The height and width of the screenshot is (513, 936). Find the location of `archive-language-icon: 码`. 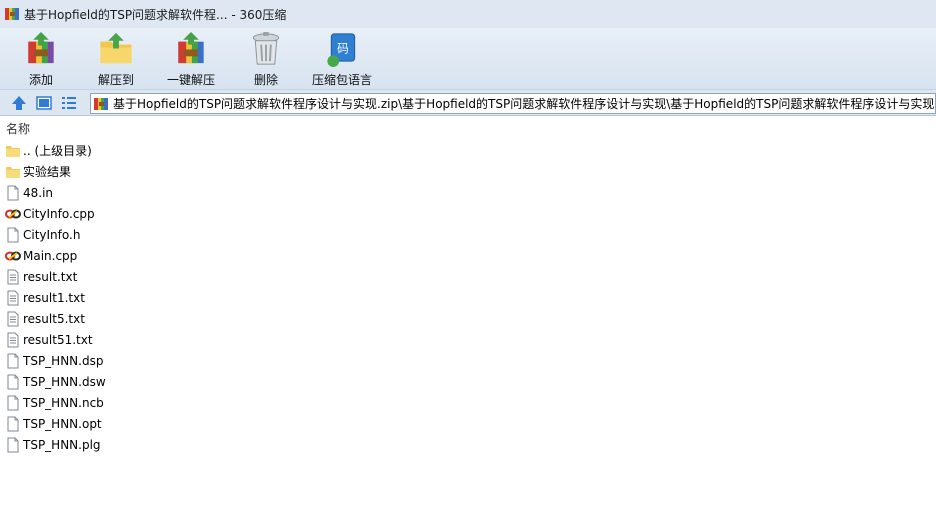

archive-language-icon: 码 is located at coordinates (341, 50).